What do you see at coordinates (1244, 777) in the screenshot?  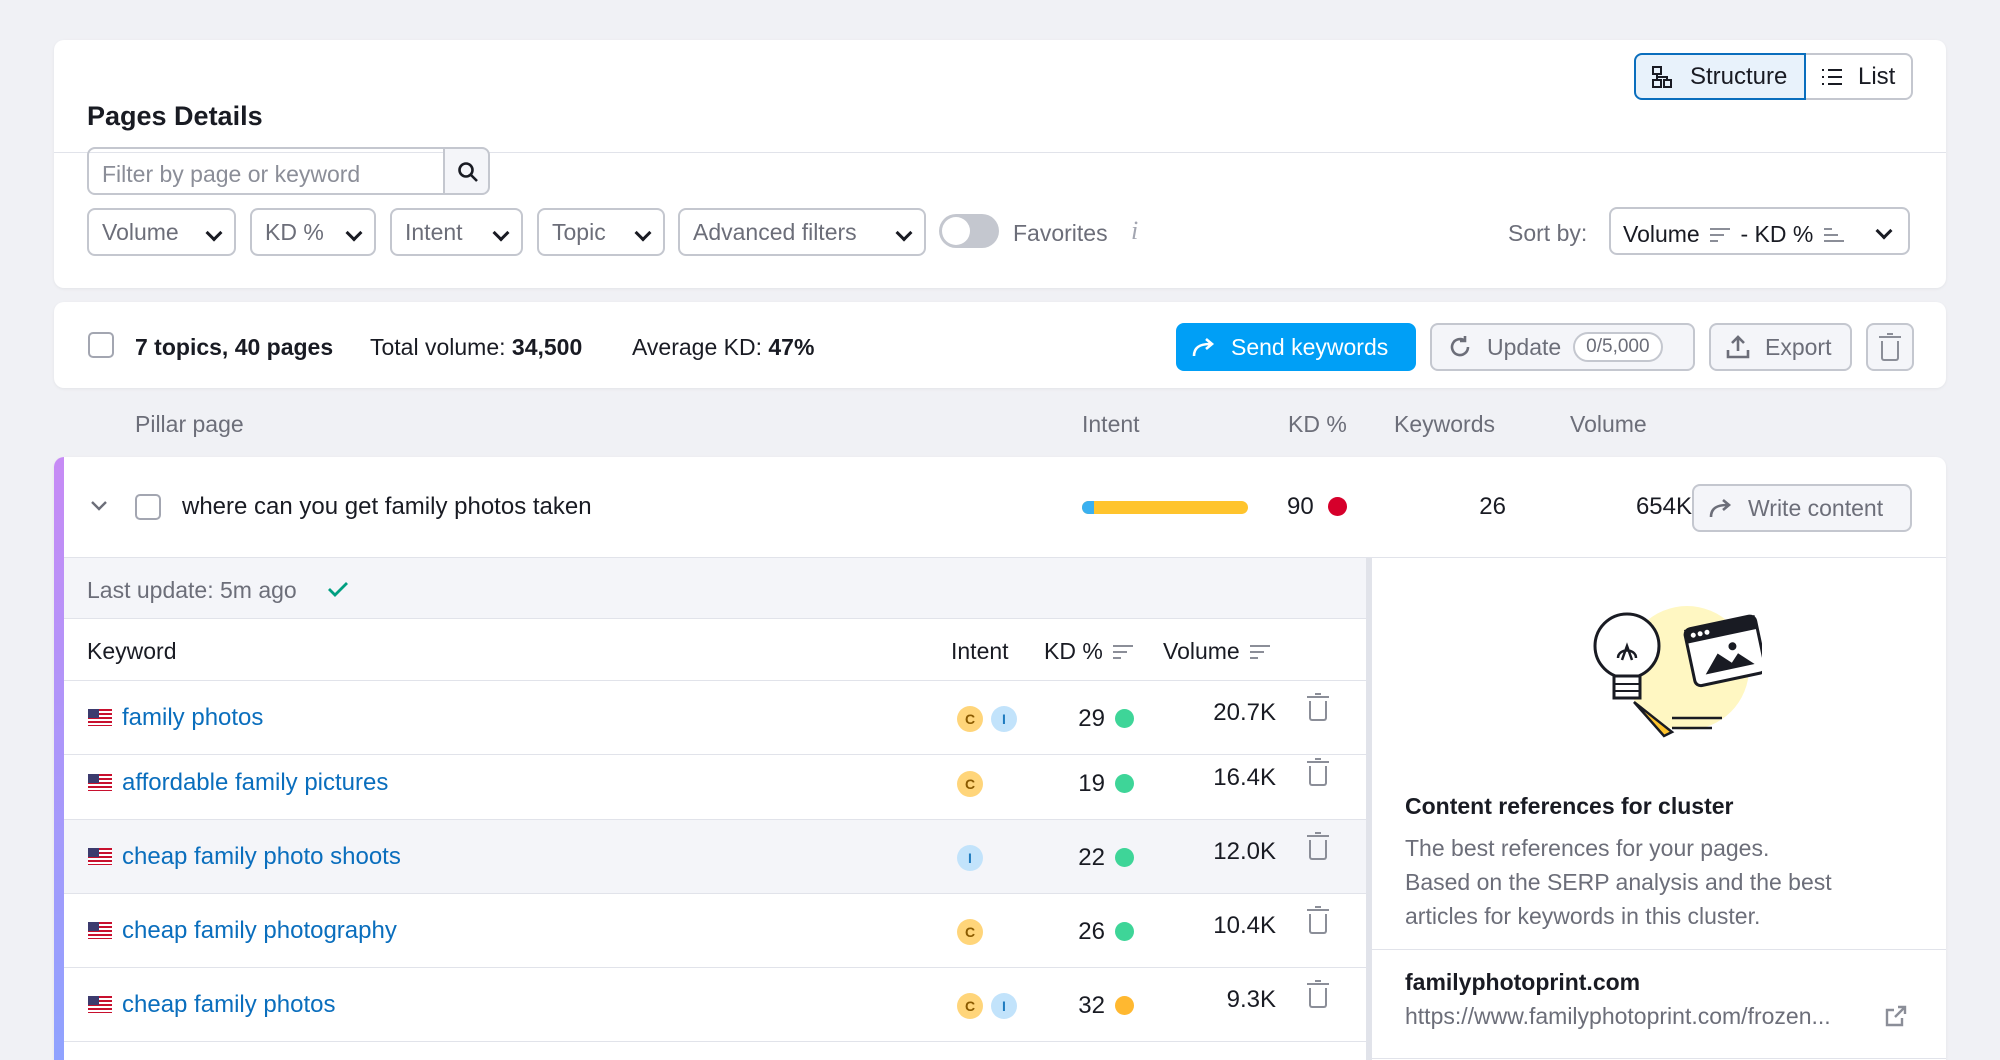 I see `keyword-volume: 16.4K` at bounding box center [1244, 777].